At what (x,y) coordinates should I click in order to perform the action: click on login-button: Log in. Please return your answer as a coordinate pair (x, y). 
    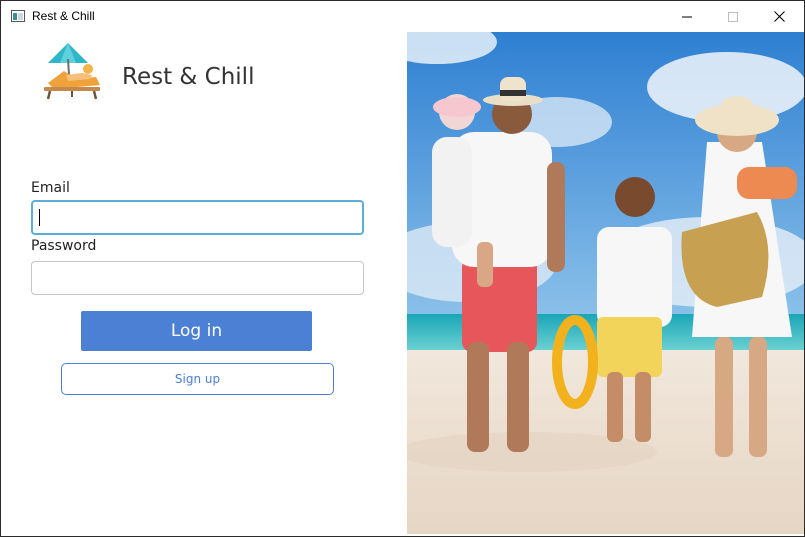
    Looking at the image, I should click on (196, 331).